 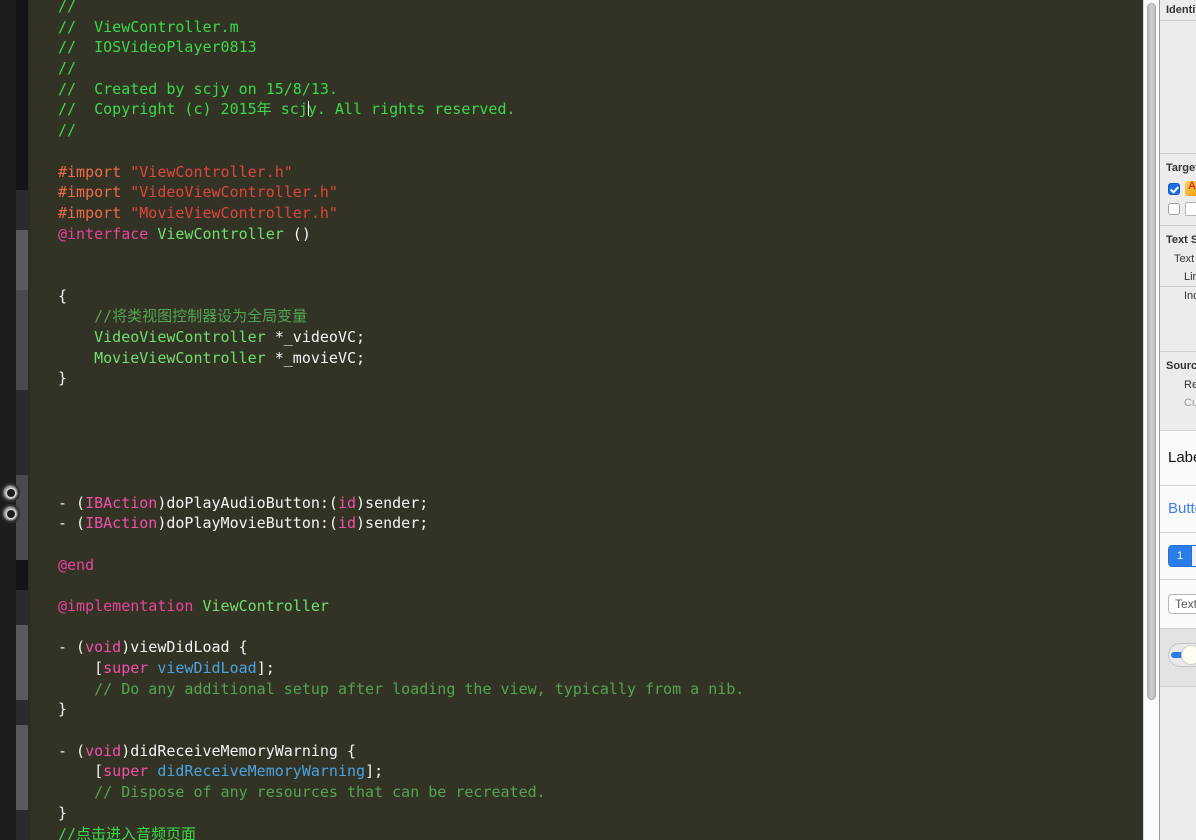 I want to click on repository-row: Repository, so click(x=1178, y=385).